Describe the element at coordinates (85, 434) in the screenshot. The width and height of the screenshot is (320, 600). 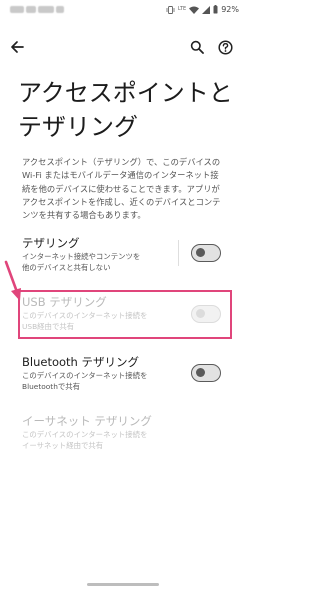
I see `ethernet-tethering-summary-line1: このデバイスのインターネット接続を` at that location.